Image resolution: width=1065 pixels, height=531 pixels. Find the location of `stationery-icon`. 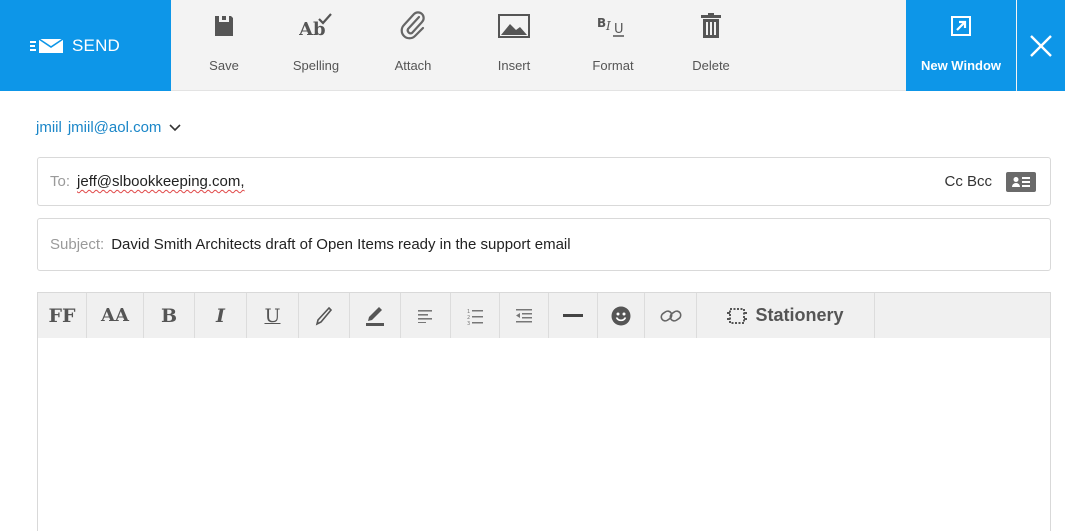

stationery-icon is located at coordinates (737, 315).